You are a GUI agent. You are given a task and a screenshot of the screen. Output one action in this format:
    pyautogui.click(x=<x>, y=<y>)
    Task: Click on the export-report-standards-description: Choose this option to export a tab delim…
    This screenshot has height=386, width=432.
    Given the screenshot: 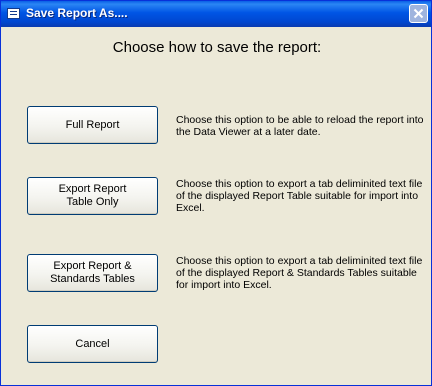 What is the action you would take?
    pyautogui.click(x=299, y=273)
    